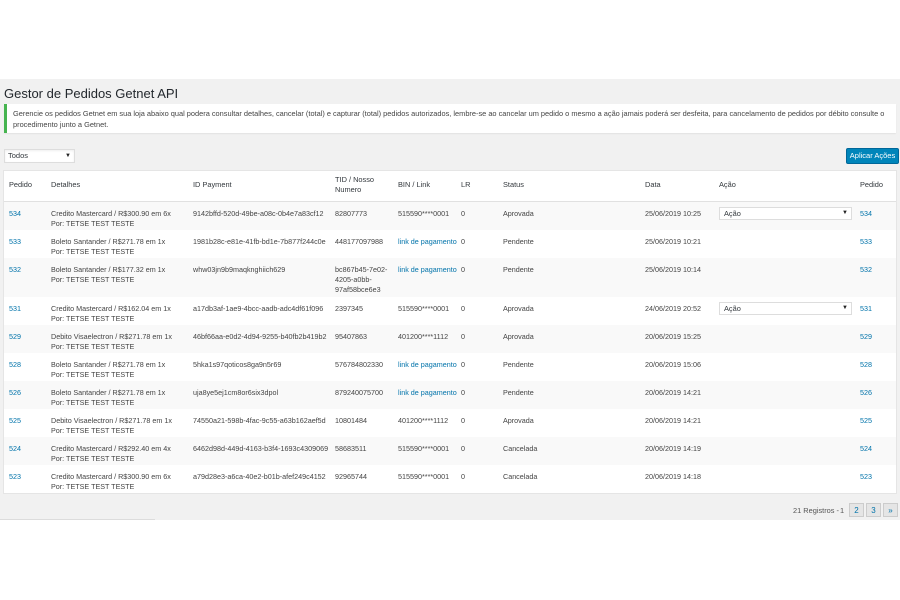 Image resolution: width=900 pixels, height=600 pixels. What do you see at coordinates (359, 392) in the screenshot?
I see `tid-number: 879240075700` at bounding box center [359, 392].